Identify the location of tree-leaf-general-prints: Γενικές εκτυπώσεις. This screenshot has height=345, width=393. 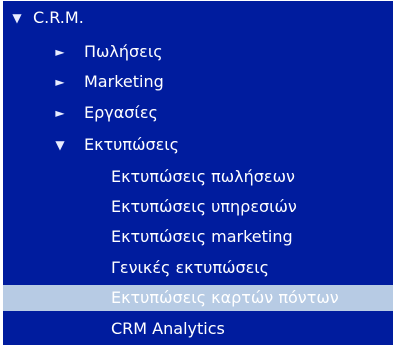
(198, 268).